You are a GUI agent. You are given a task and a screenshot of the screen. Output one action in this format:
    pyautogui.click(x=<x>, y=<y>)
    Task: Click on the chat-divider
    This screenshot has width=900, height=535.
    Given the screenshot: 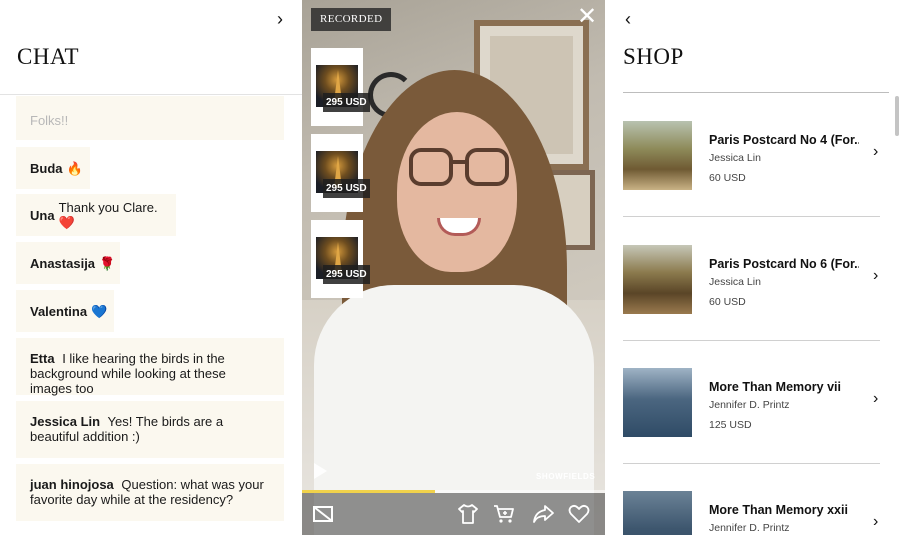 What is the action you would take?
    pyautogui.click(x=151, y=94)
    